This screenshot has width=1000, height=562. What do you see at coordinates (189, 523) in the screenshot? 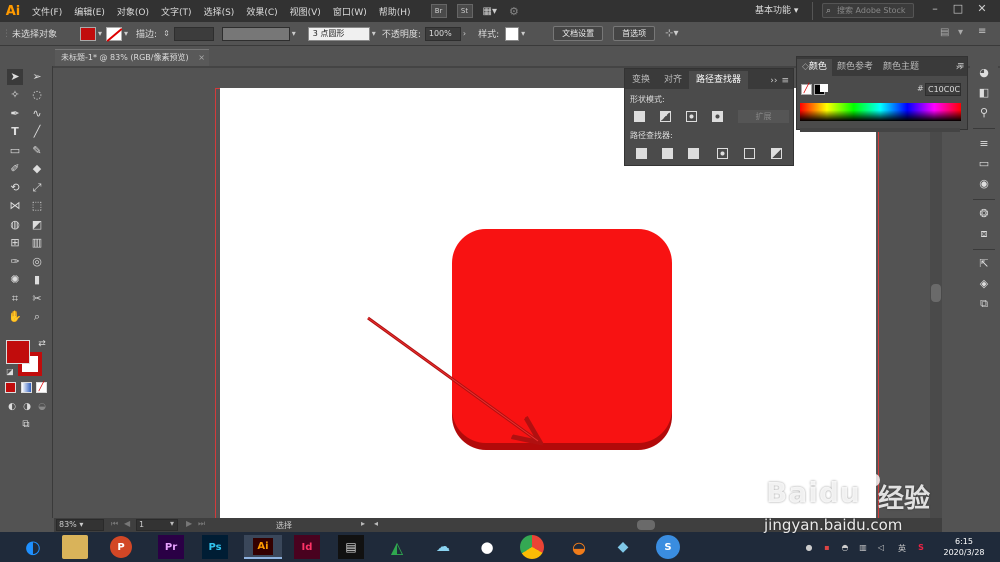
I see `next-artboard-icon: ▶` at bounding box center [189, 523].